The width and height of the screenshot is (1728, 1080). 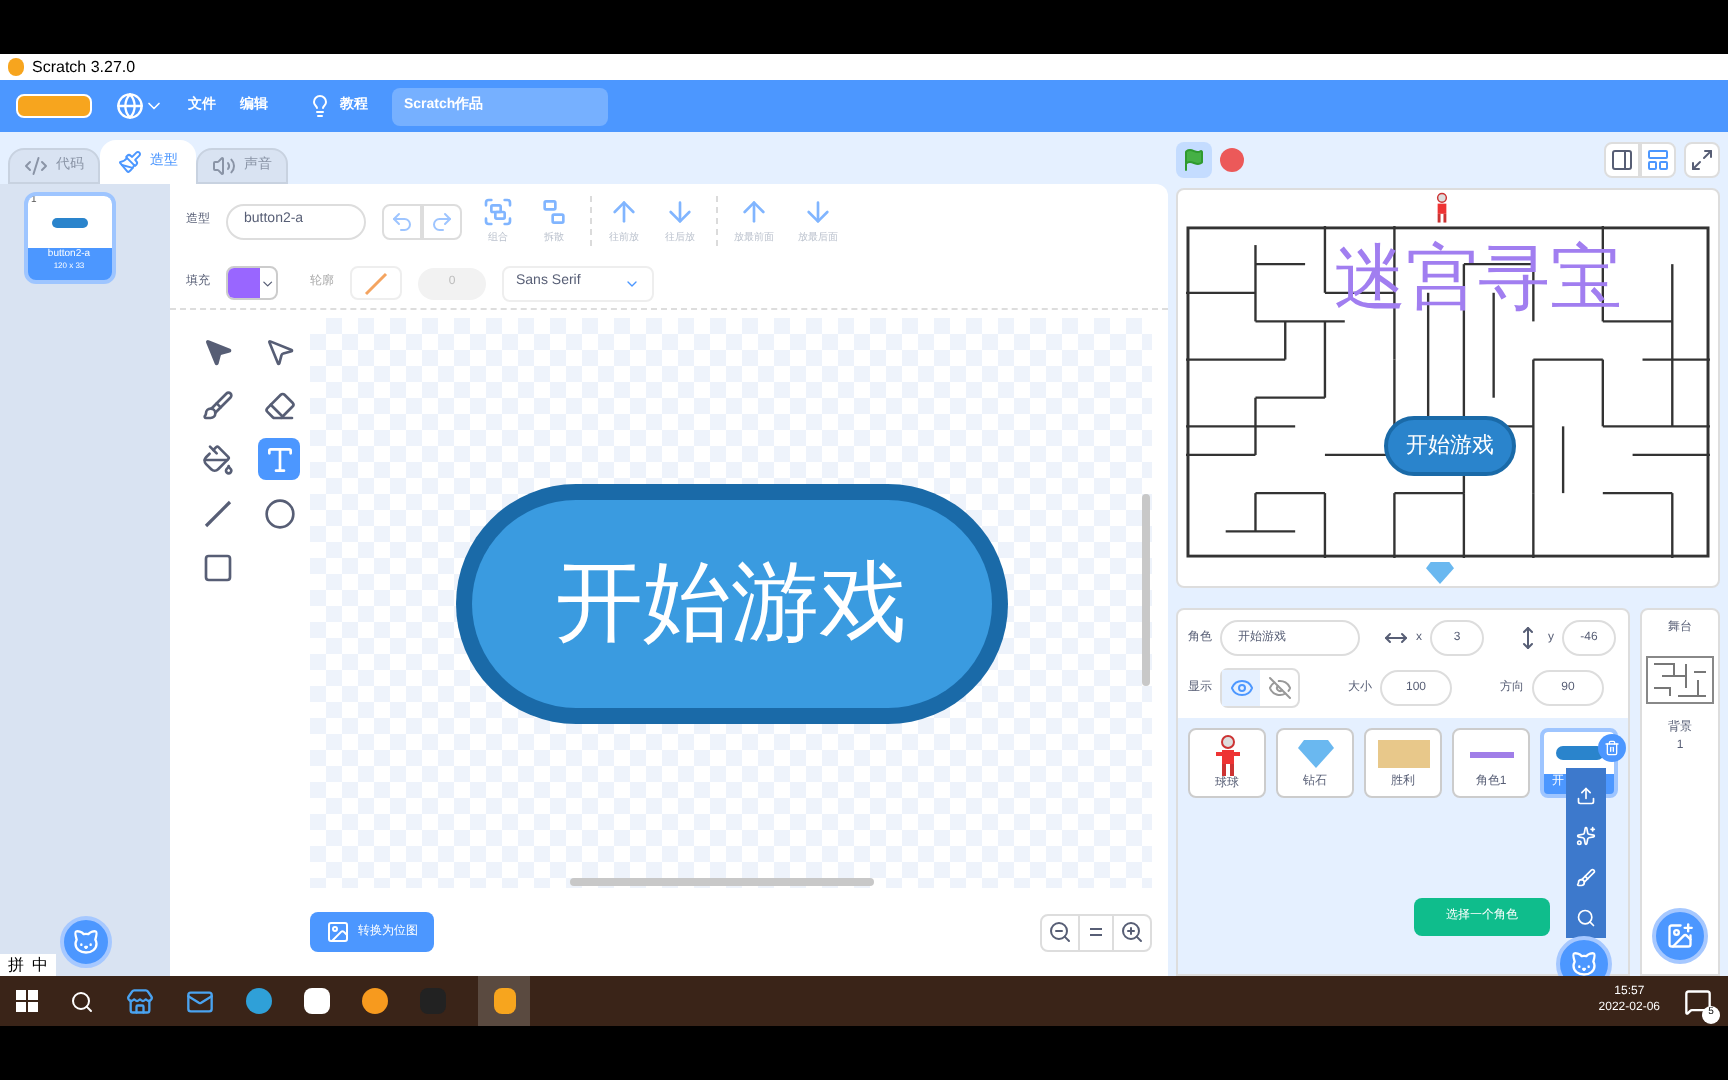 I want to click on small-stage-button, so click(x=1622, y=160).